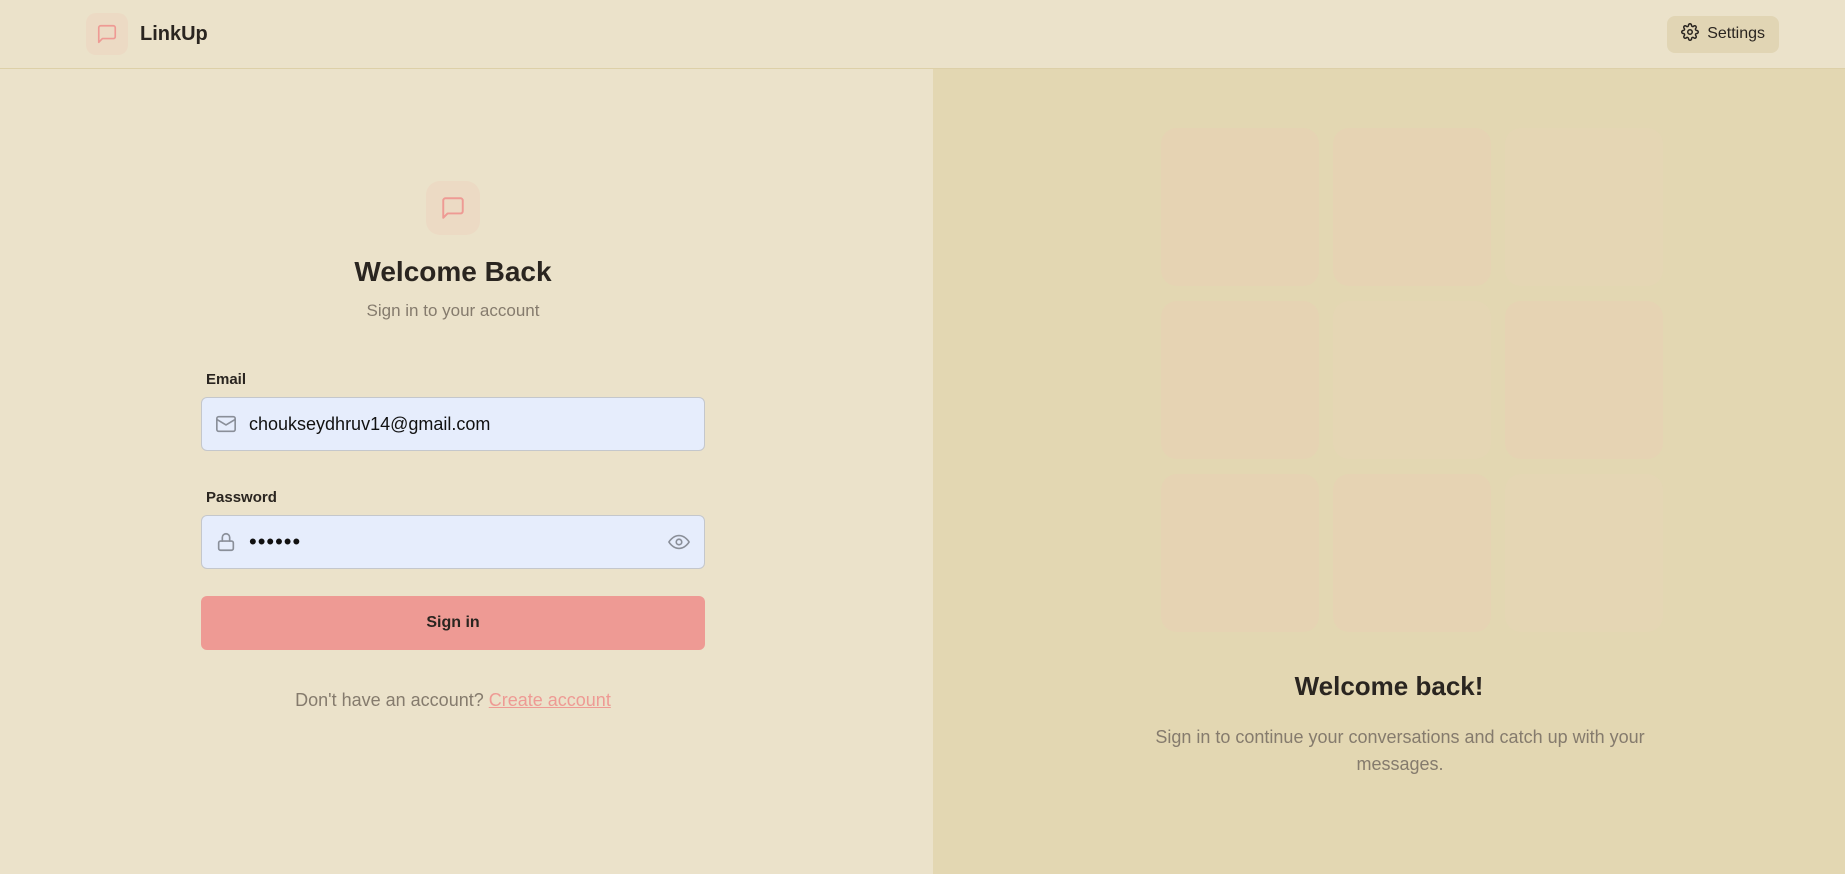 This screenshot has height=874, width=1845. I want to click on page-title: Welcome Back, so click(453, 271).